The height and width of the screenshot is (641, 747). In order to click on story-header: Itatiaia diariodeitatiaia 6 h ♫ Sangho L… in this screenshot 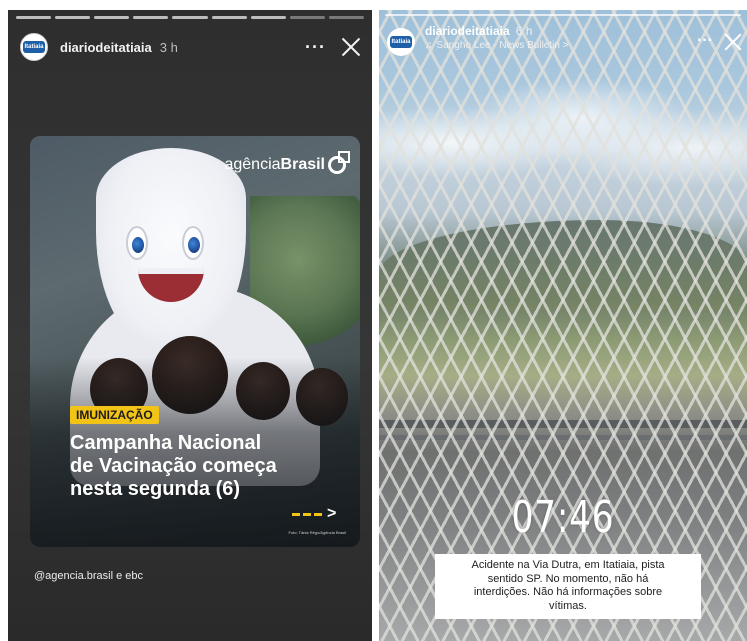, I will do `click(565, 42)`.